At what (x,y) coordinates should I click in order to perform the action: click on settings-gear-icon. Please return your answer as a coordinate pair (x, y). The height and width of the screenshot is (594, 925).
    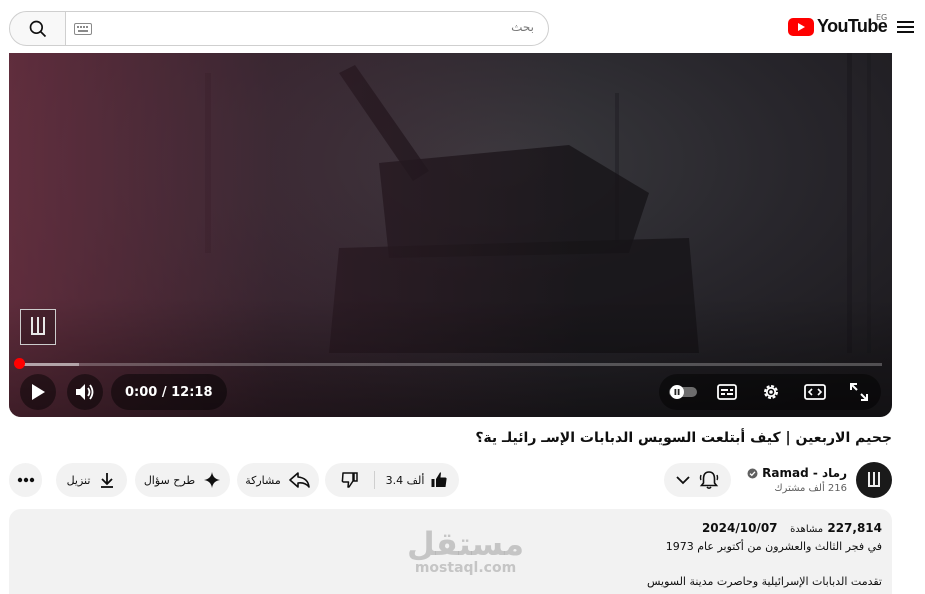
    Looking at the image, I should click on (771, 392).